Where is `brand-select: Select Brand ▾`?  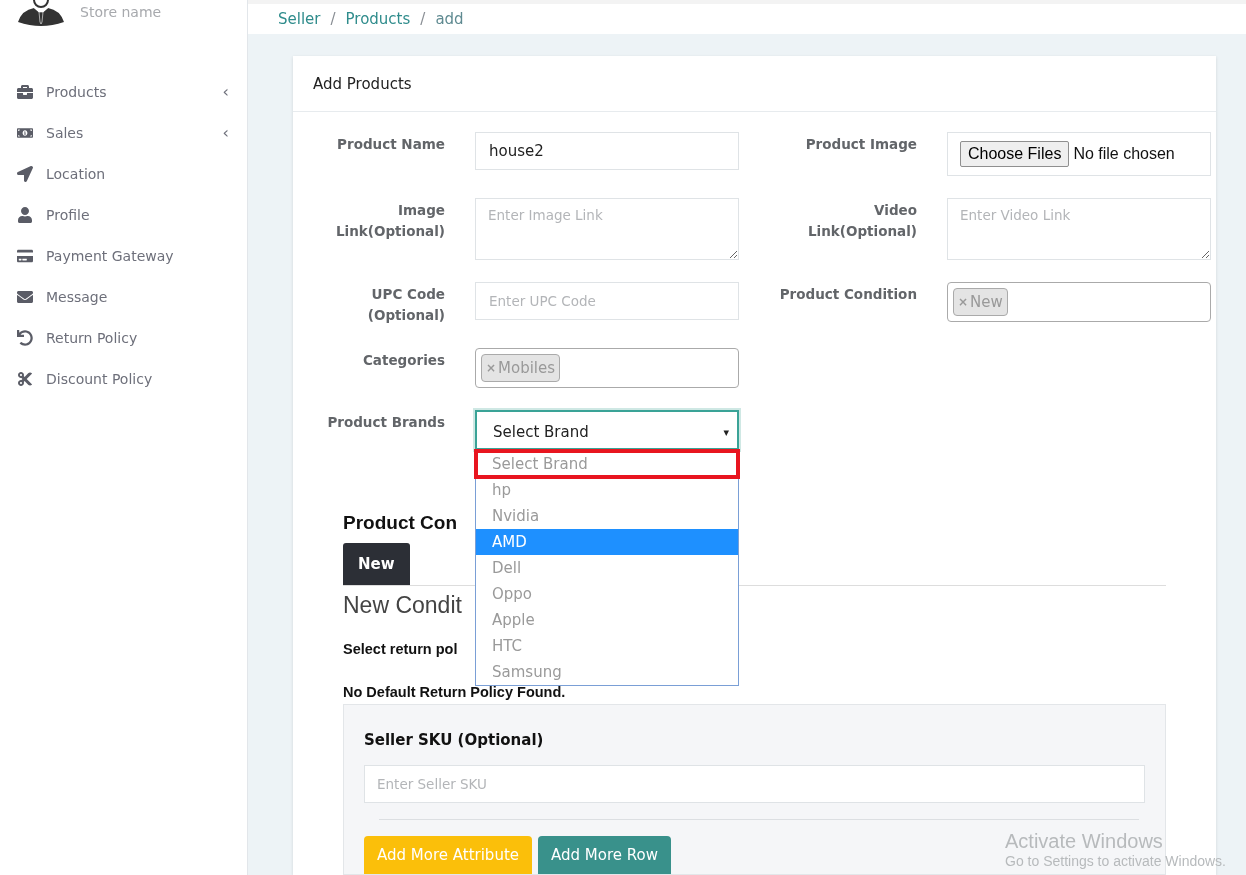 brand-select: Select Brand ▾ is located at coordinates (607, 430).